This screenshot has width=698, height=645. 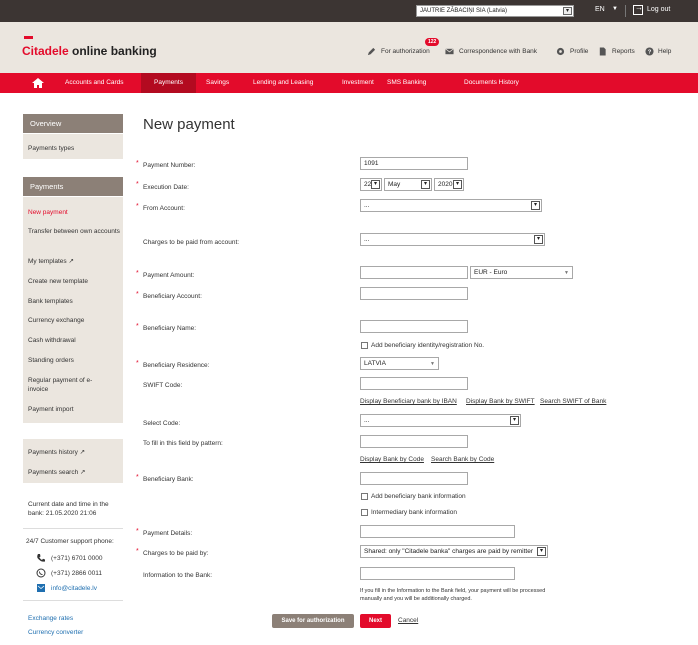 I want to click on date-day-select: 22 ▾, so click(x=371, y=184).